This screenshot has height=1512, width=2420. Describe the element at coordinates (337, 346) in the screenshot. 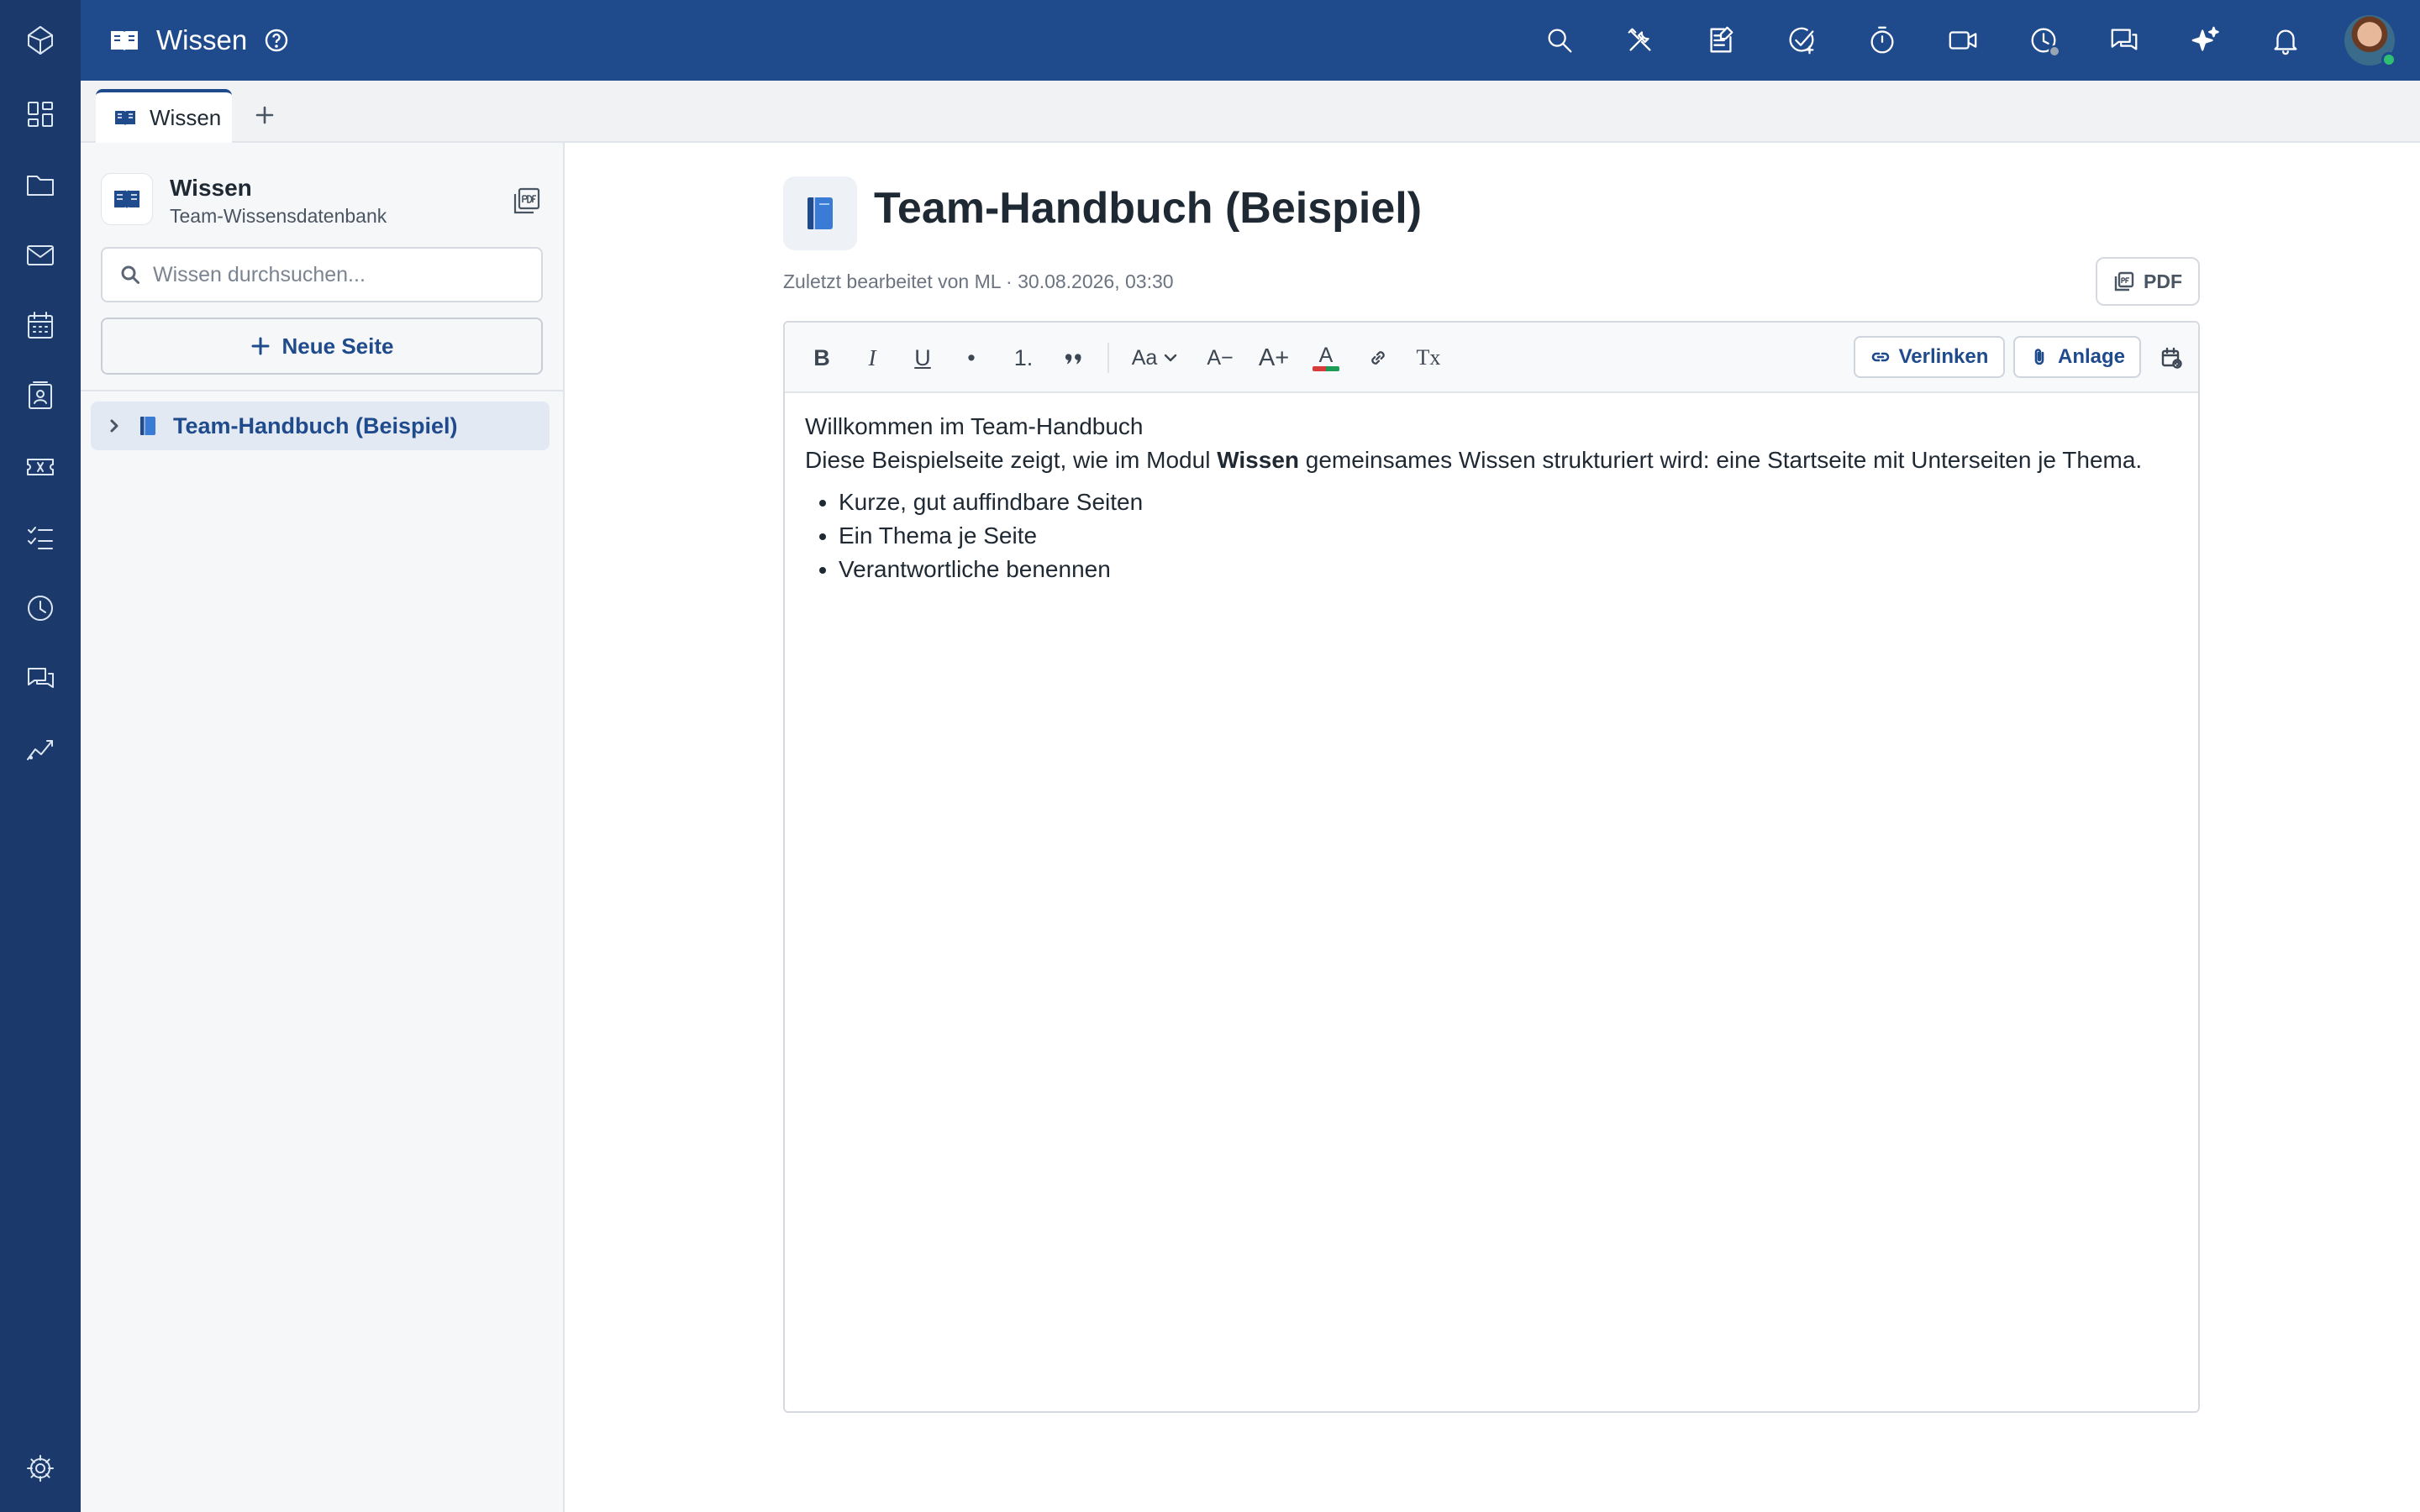

I see `new-page-label: Neue Seite` at that location.